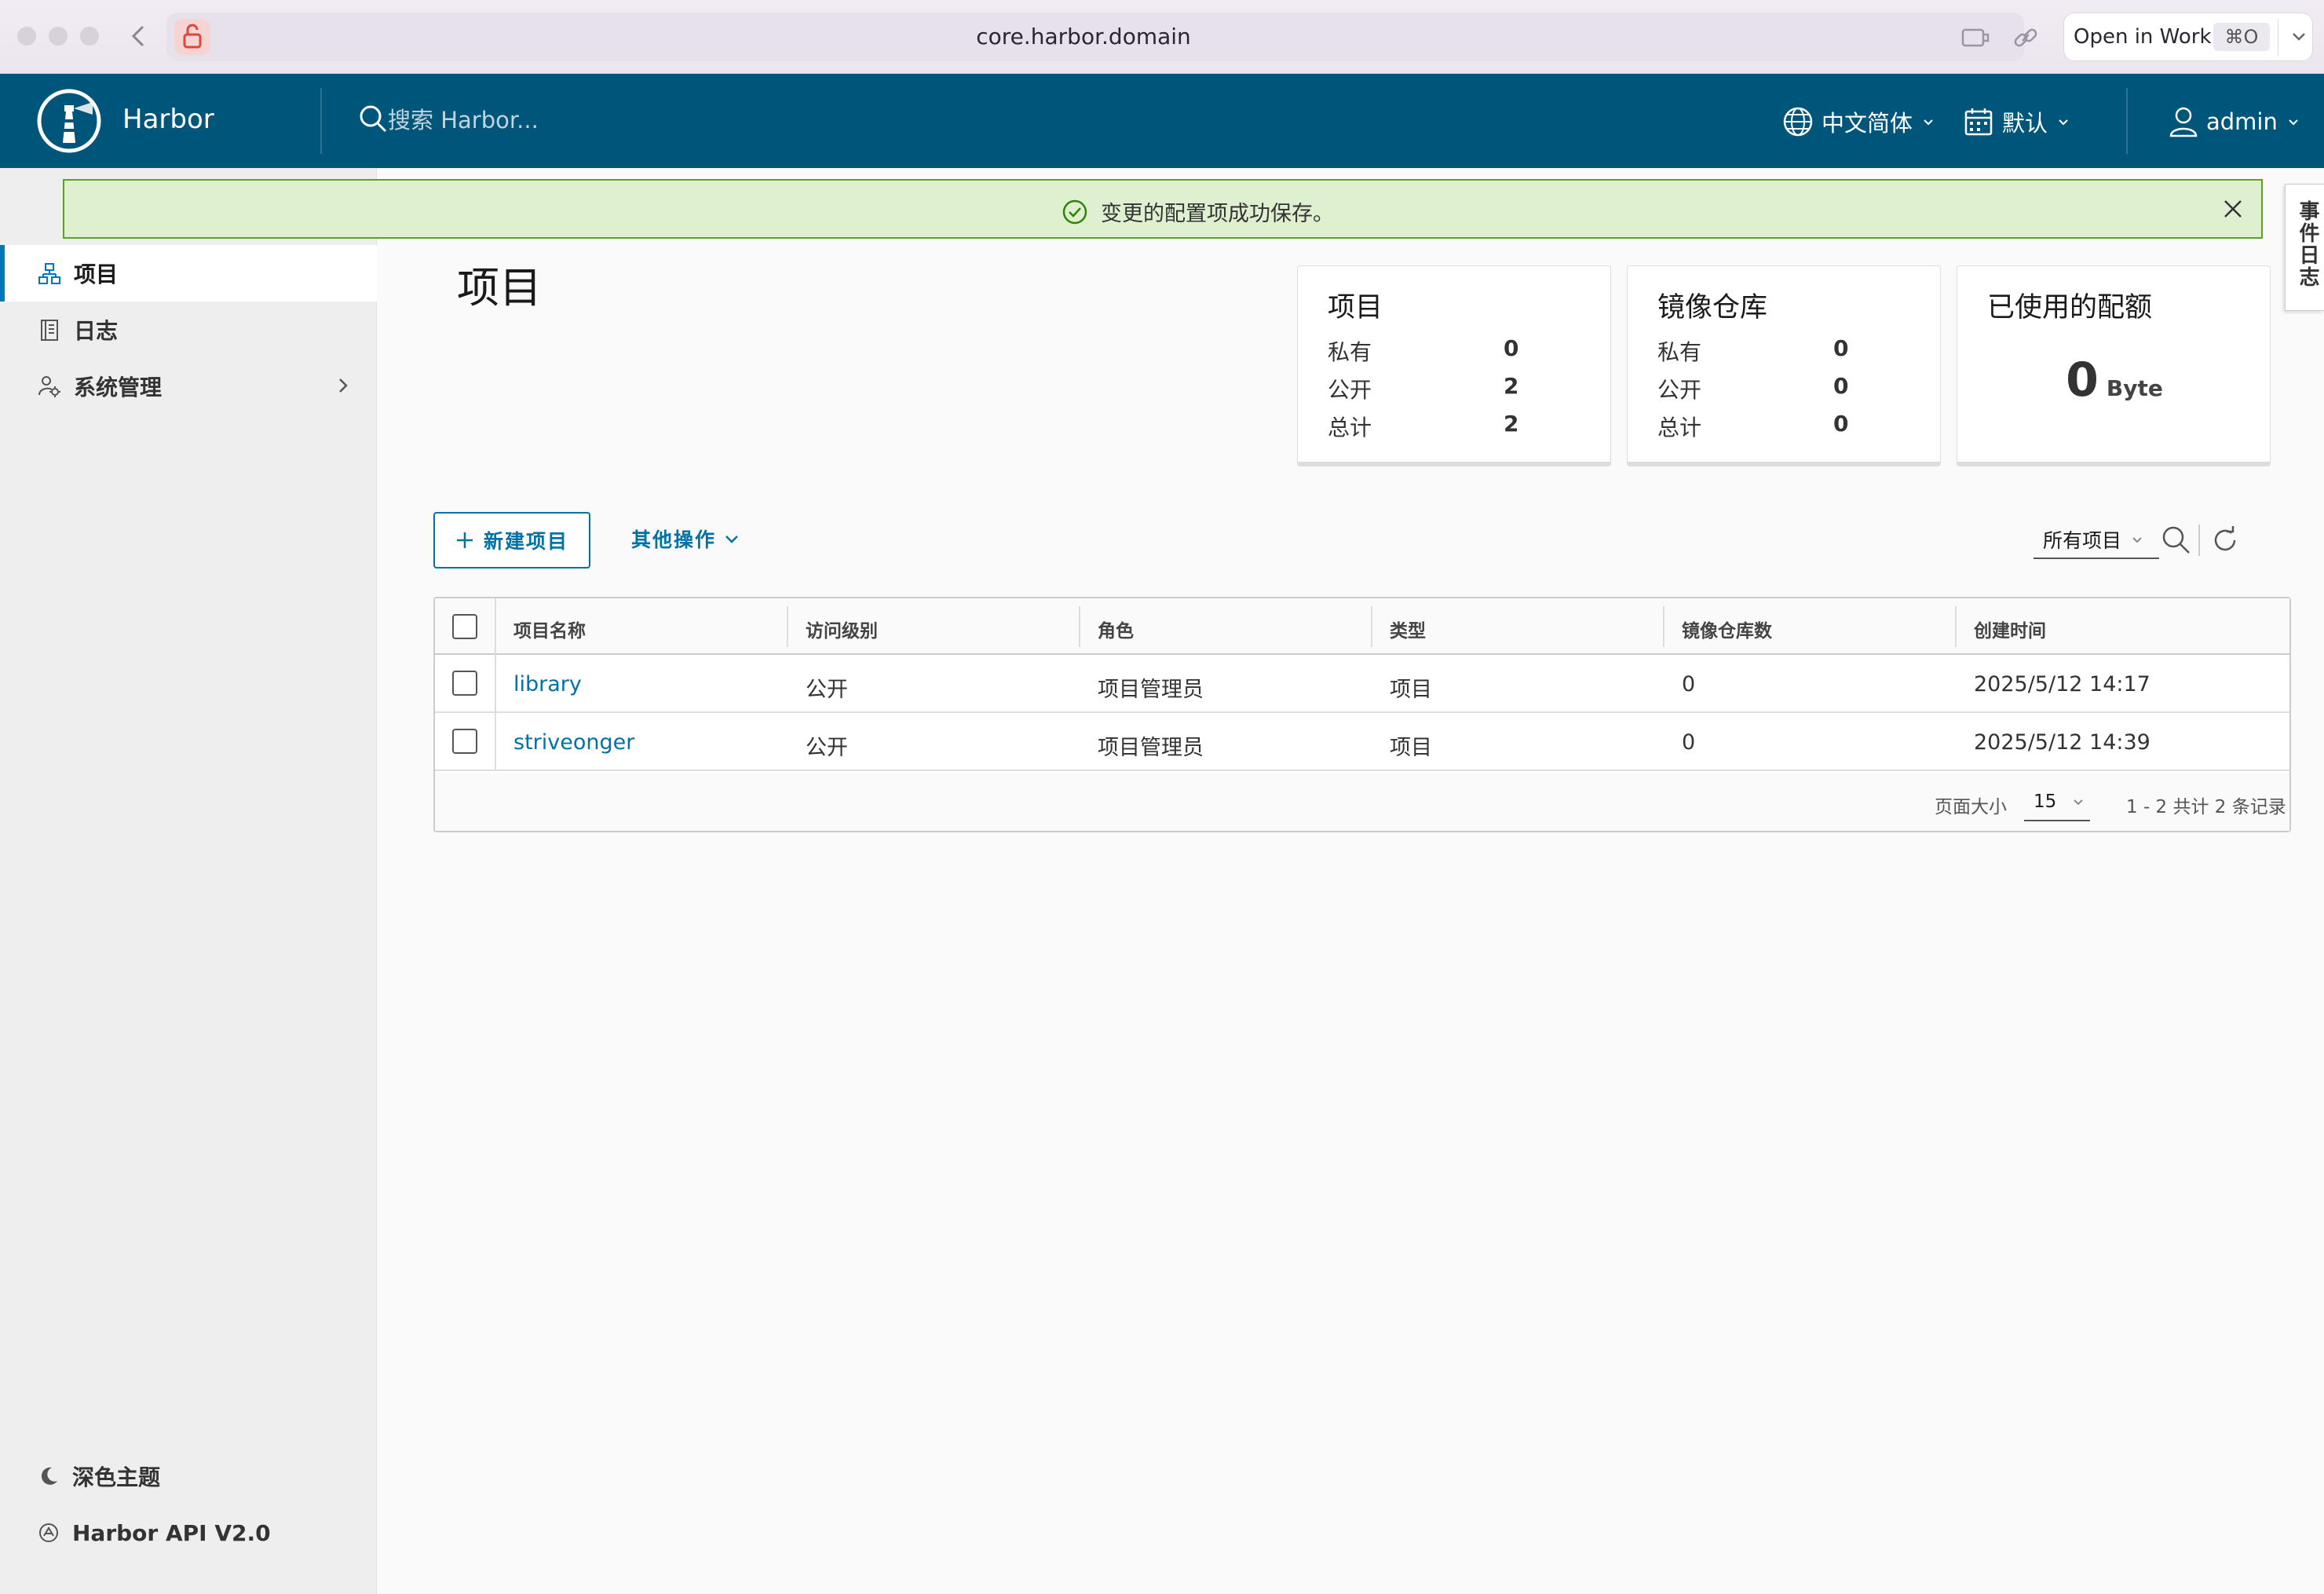 The width and height of the screenshot is (2324, 1594). I want to click on other-actions-dropdown: 其他操作, so click(686, 539).